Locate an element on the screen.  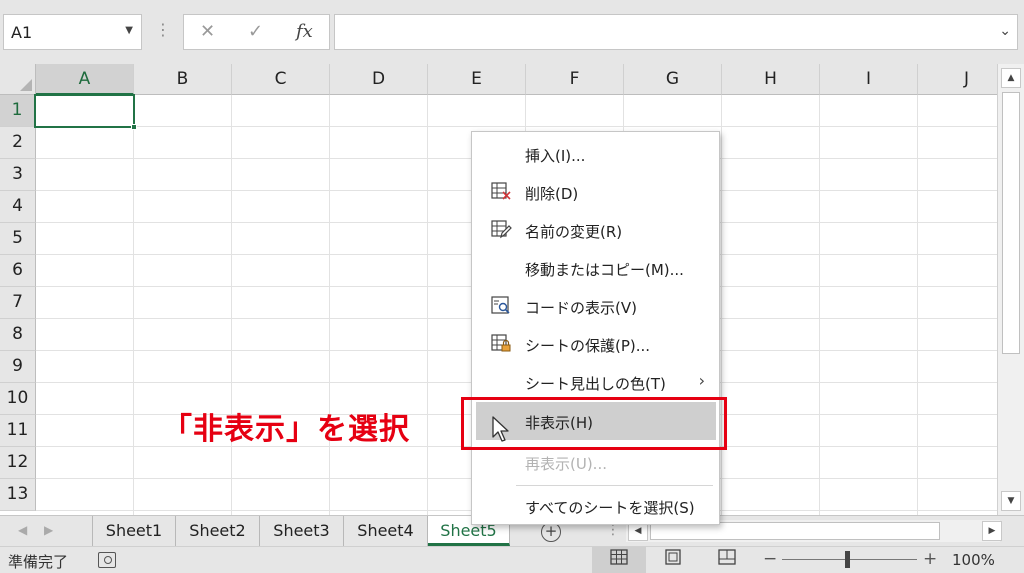
expand-formula-bar-icon: ⌄ is located at coordinates (1005, 31).